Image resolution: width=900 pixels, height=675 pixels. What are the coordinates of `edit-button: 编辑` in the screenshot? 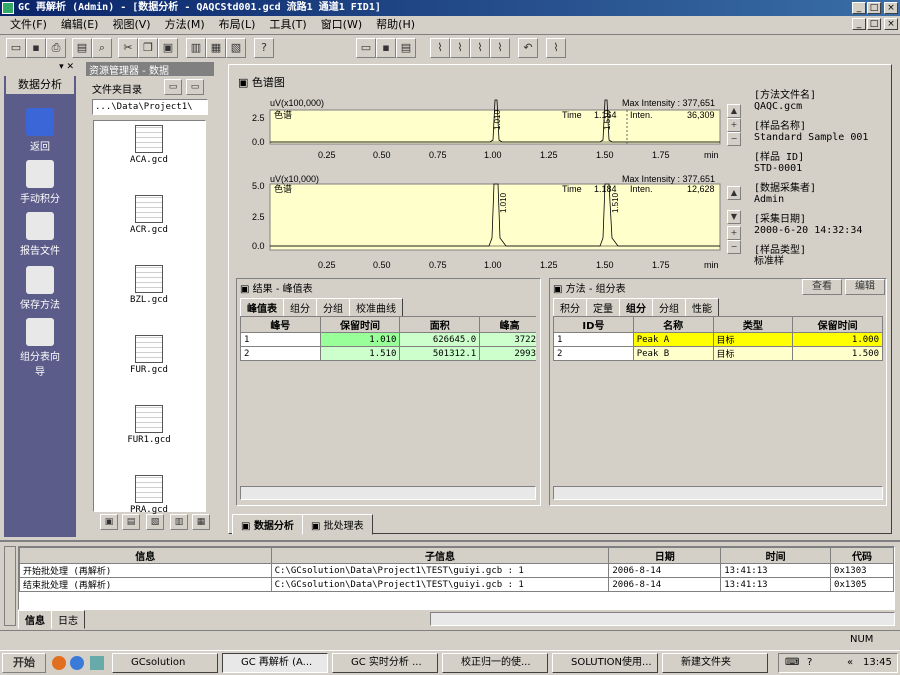 It's located at (865, 287).